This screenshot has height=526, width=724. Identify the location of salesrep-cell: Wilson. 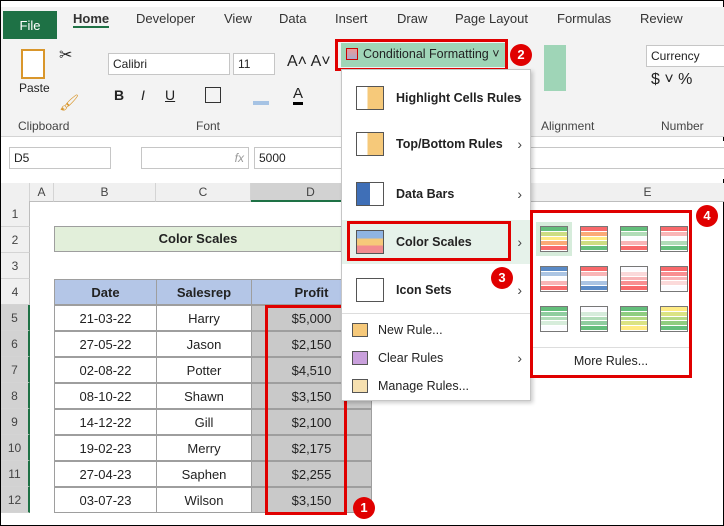
(204, 500).